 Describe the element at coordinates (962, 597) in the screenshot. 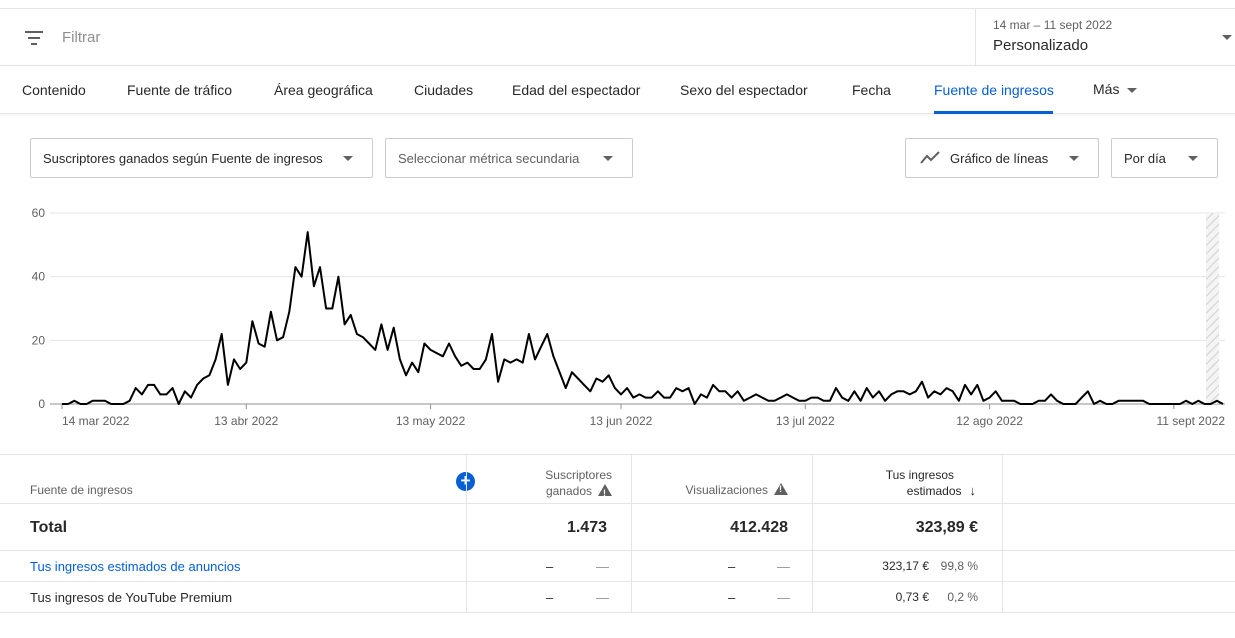

I see `row-premium-revenue-pct: 0,2 %` at that location.